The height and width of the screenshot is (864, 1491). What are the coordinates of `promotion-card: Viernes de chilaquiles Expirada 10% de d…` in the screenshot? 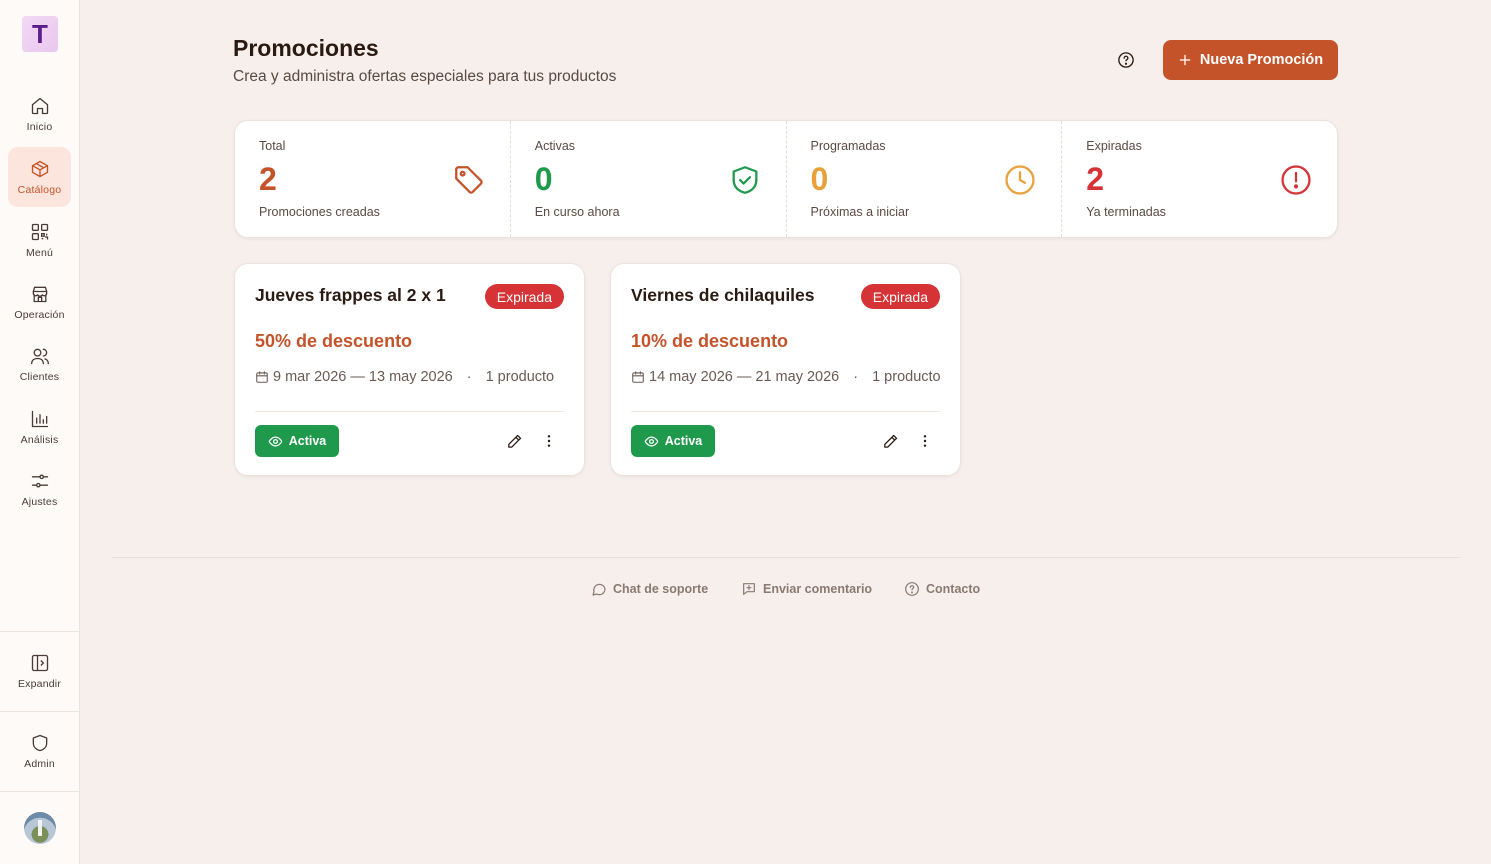 It's located at (785, 369).